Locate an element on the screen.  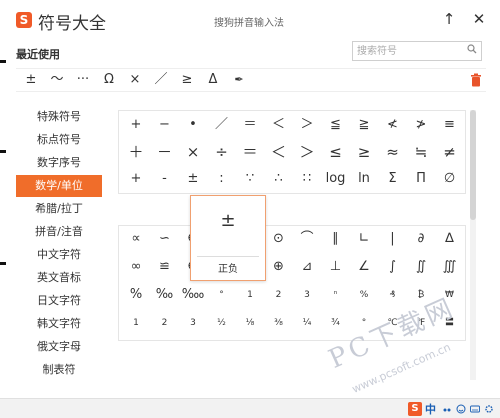
scrollbar-thumb is located at coordinates (473, 165).